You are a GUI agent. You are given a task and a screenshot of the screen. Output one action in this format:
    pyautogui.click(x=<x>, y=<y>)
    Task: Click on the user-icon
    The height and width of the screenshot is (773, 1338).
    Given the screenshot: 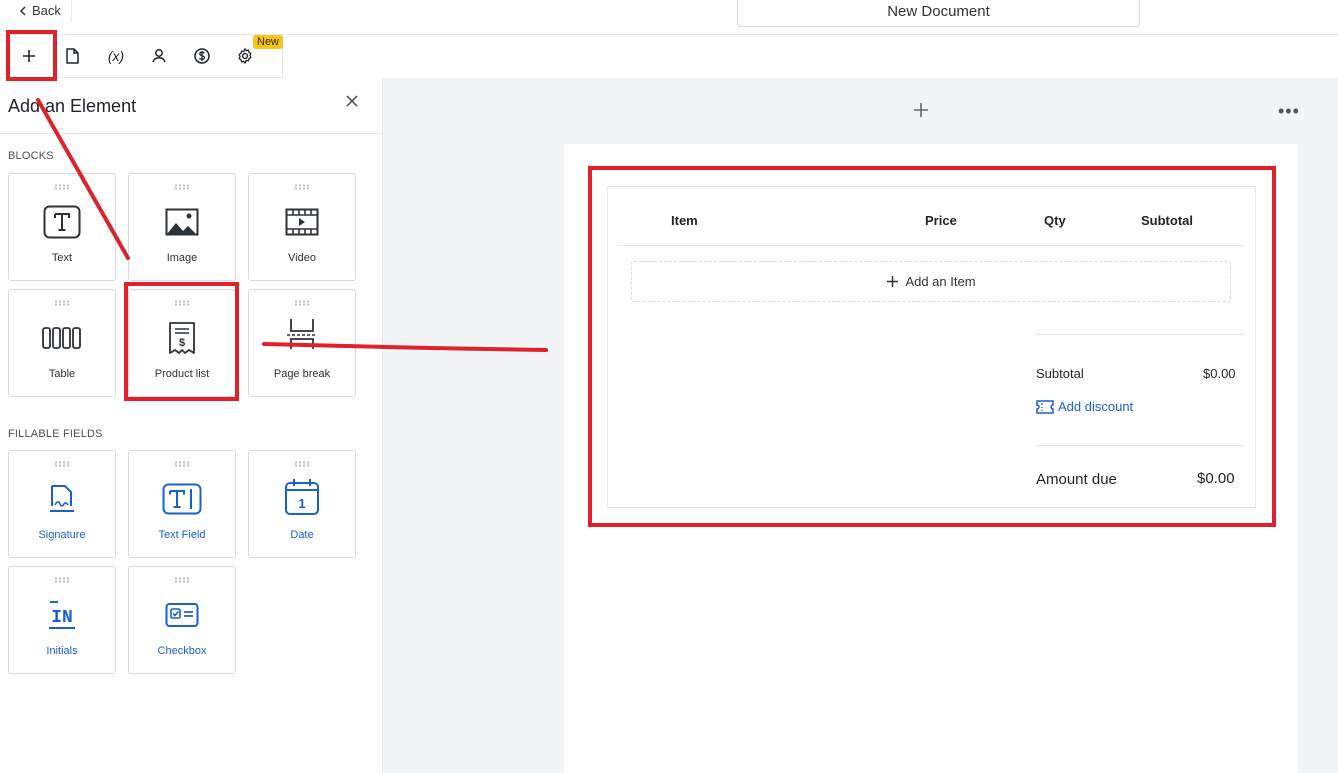 What is the action you would take?
    pyautogui.click(x=159, y=56)
    